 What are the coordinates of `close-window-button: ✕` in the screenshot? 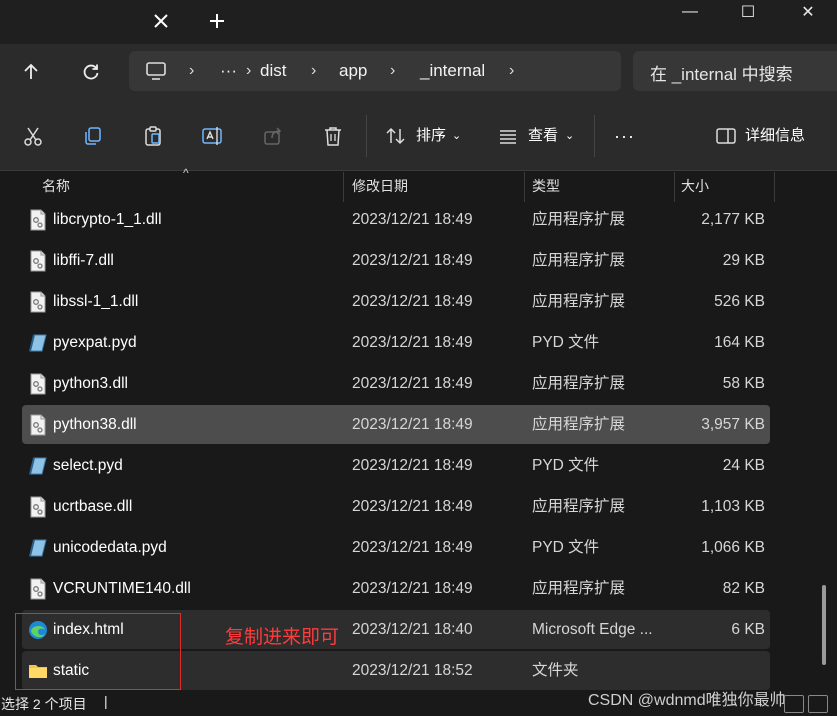 It's located at (808, 12).